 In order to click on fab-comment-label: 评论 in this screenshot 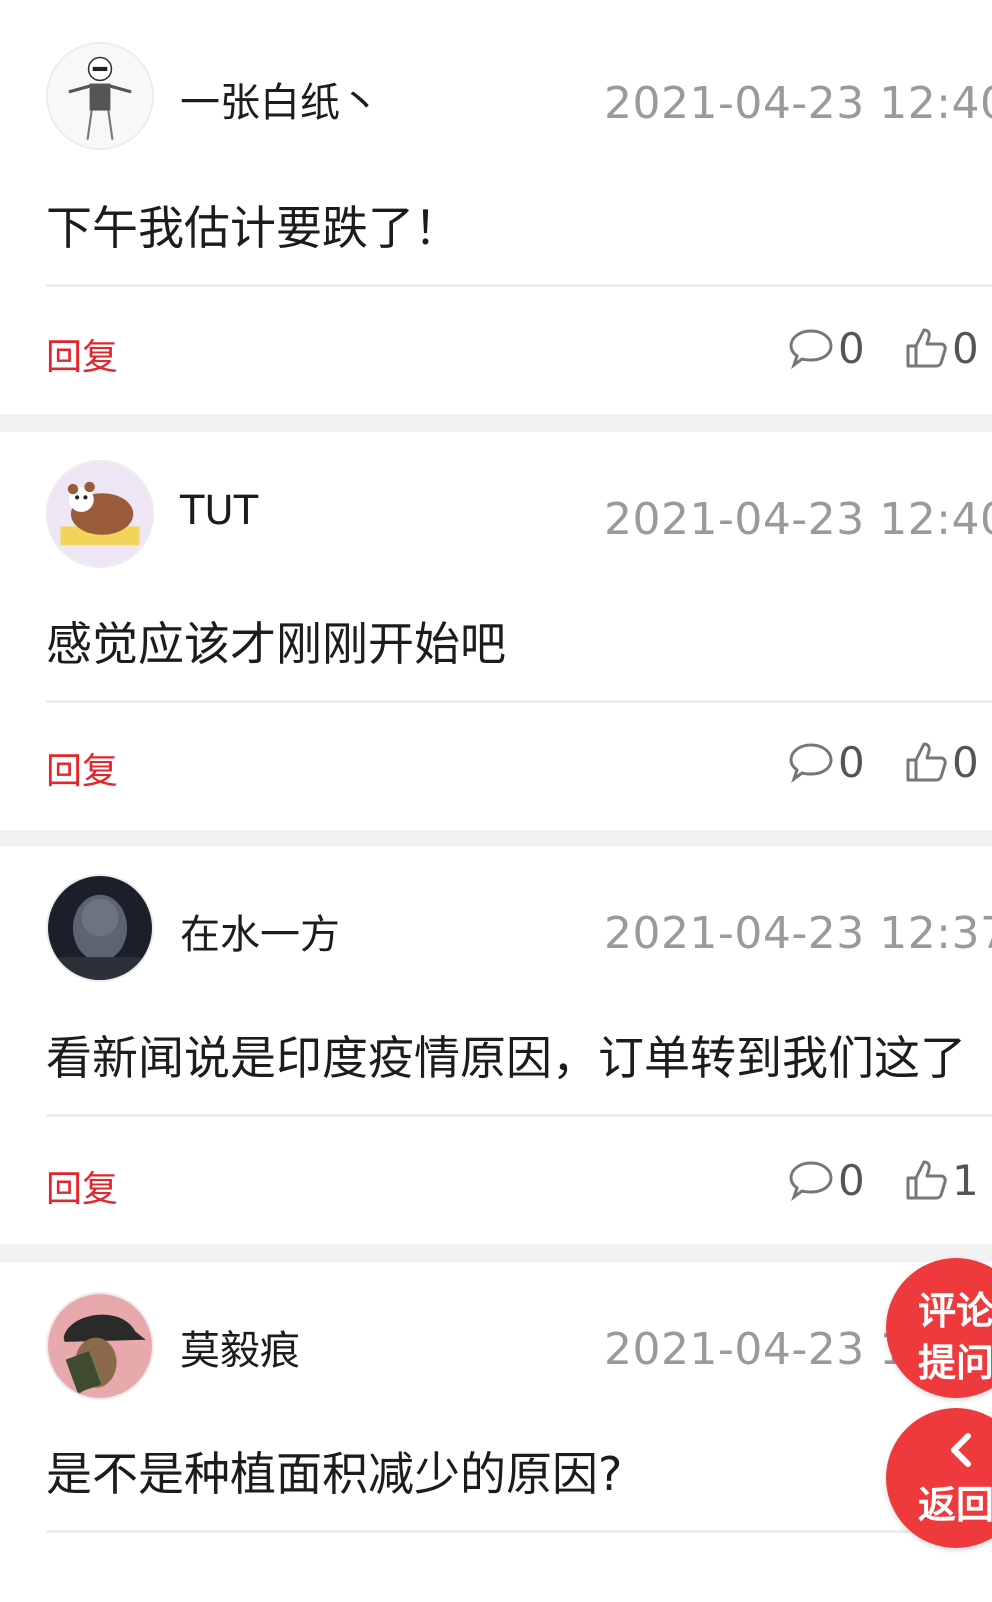, I will do `click(955, 1311)`.